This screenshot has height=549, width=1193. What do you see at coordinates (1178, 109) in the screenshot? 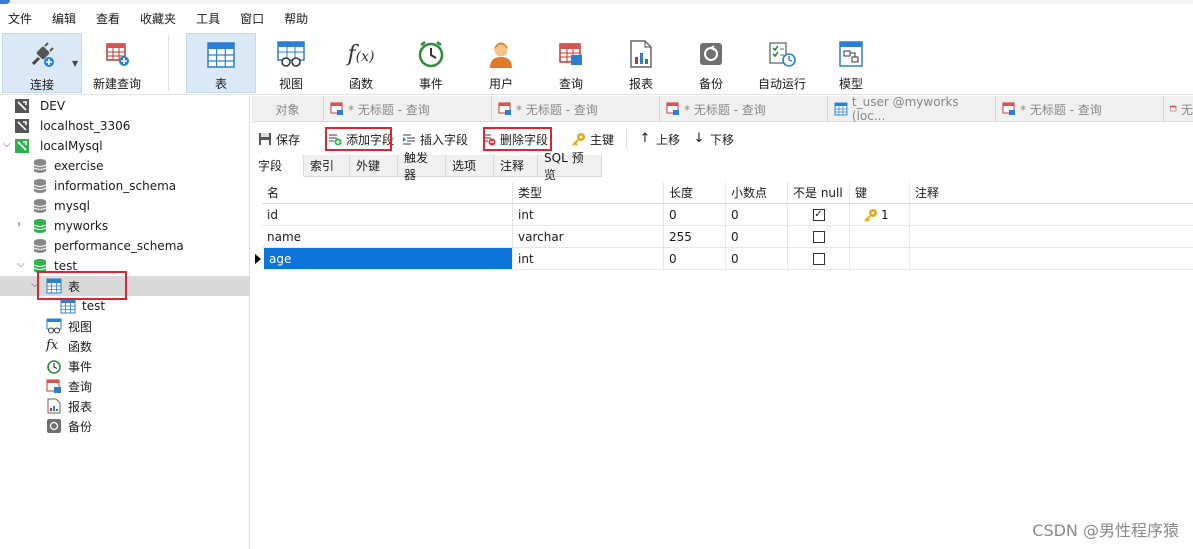
I see `tab-untitled-query-5: 无` at bounding box center [1178, 109].